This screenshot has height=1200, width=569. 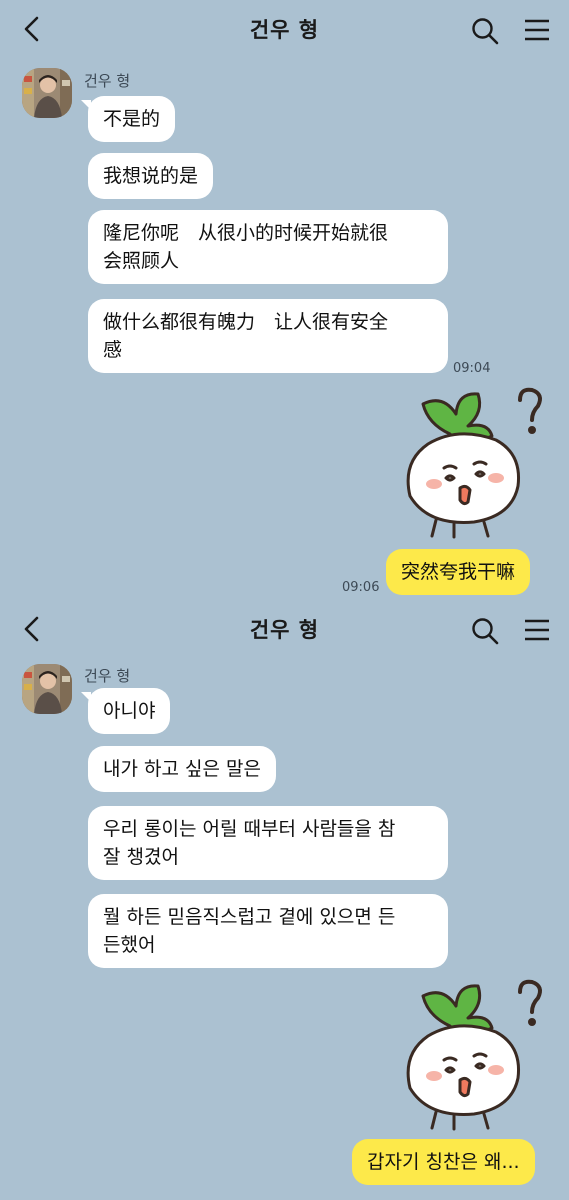 I want to click on incoming-message: 내가 하고 싶은 말은, so click(x=182, y=769).